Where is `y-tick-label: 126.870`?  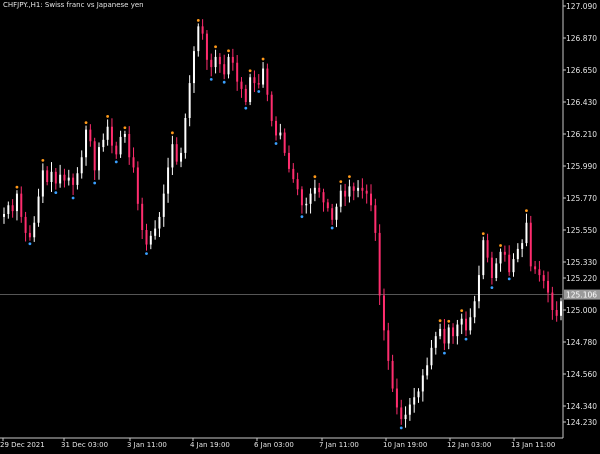
y-tick-label: 126.870 is located at coordinates (581, 38).